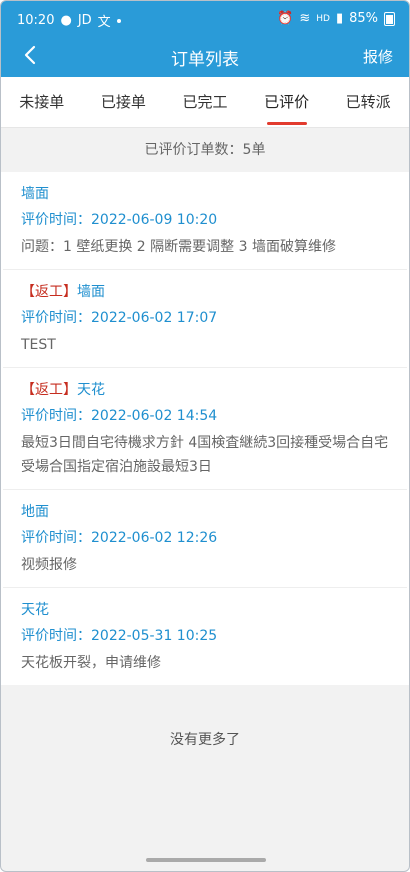 Image resolution: width=410 pixels, height=872 pixels. Describe the element at coordinates (35, 512) in the screenshot. I see `order-category: 地面` at that location.